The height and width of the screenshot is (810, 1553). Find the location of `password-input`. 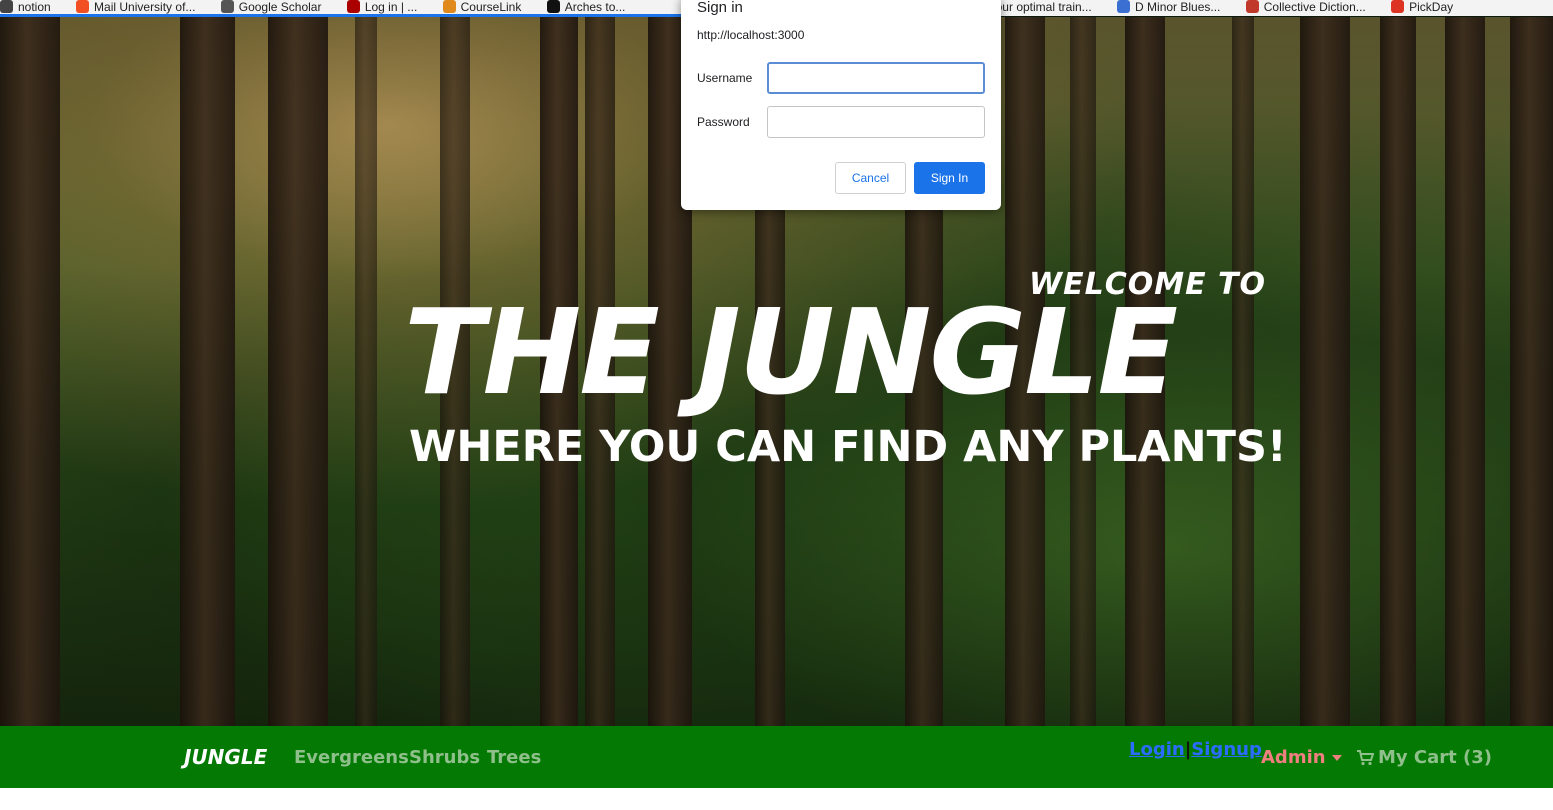

password-input is located at coordinates (876, 122).